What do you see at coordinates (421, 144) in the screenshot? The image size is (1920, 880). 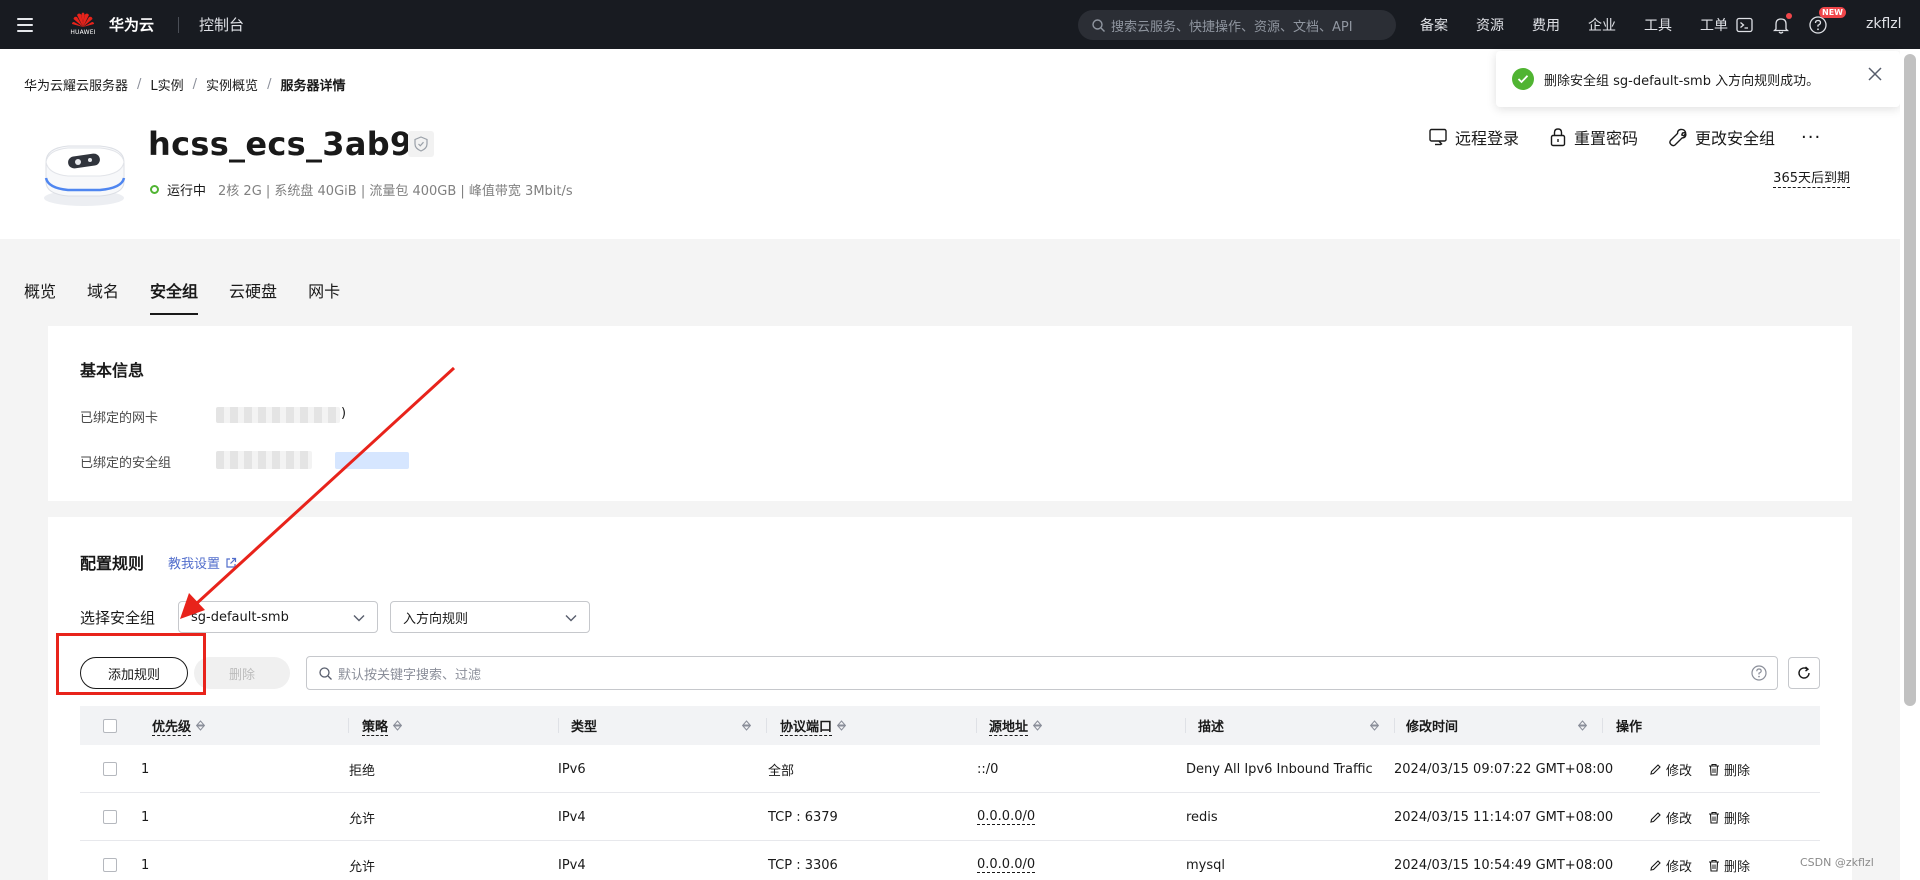 I see `shield-icon` at bounding box center [421, 144].